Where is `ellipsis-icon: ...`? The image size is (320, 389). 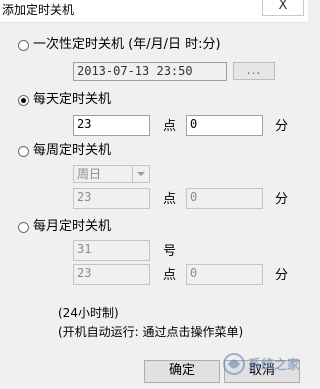
ellipsis-icon: ... is located at coordinates (254, 70).